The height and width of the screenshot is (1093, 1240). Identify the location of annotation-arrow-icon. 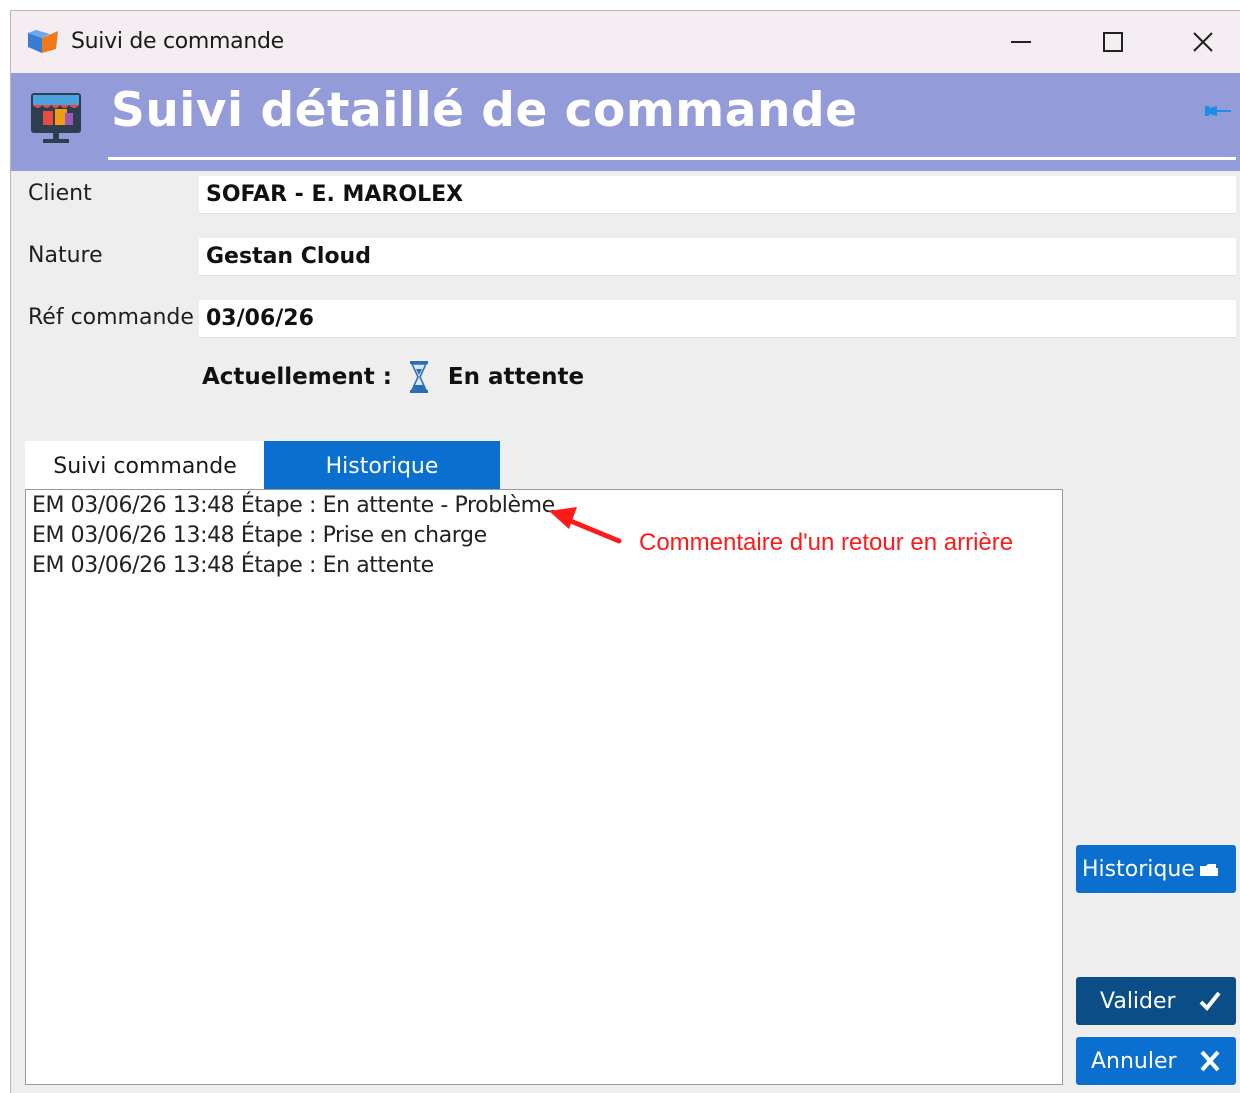
(585, 525).